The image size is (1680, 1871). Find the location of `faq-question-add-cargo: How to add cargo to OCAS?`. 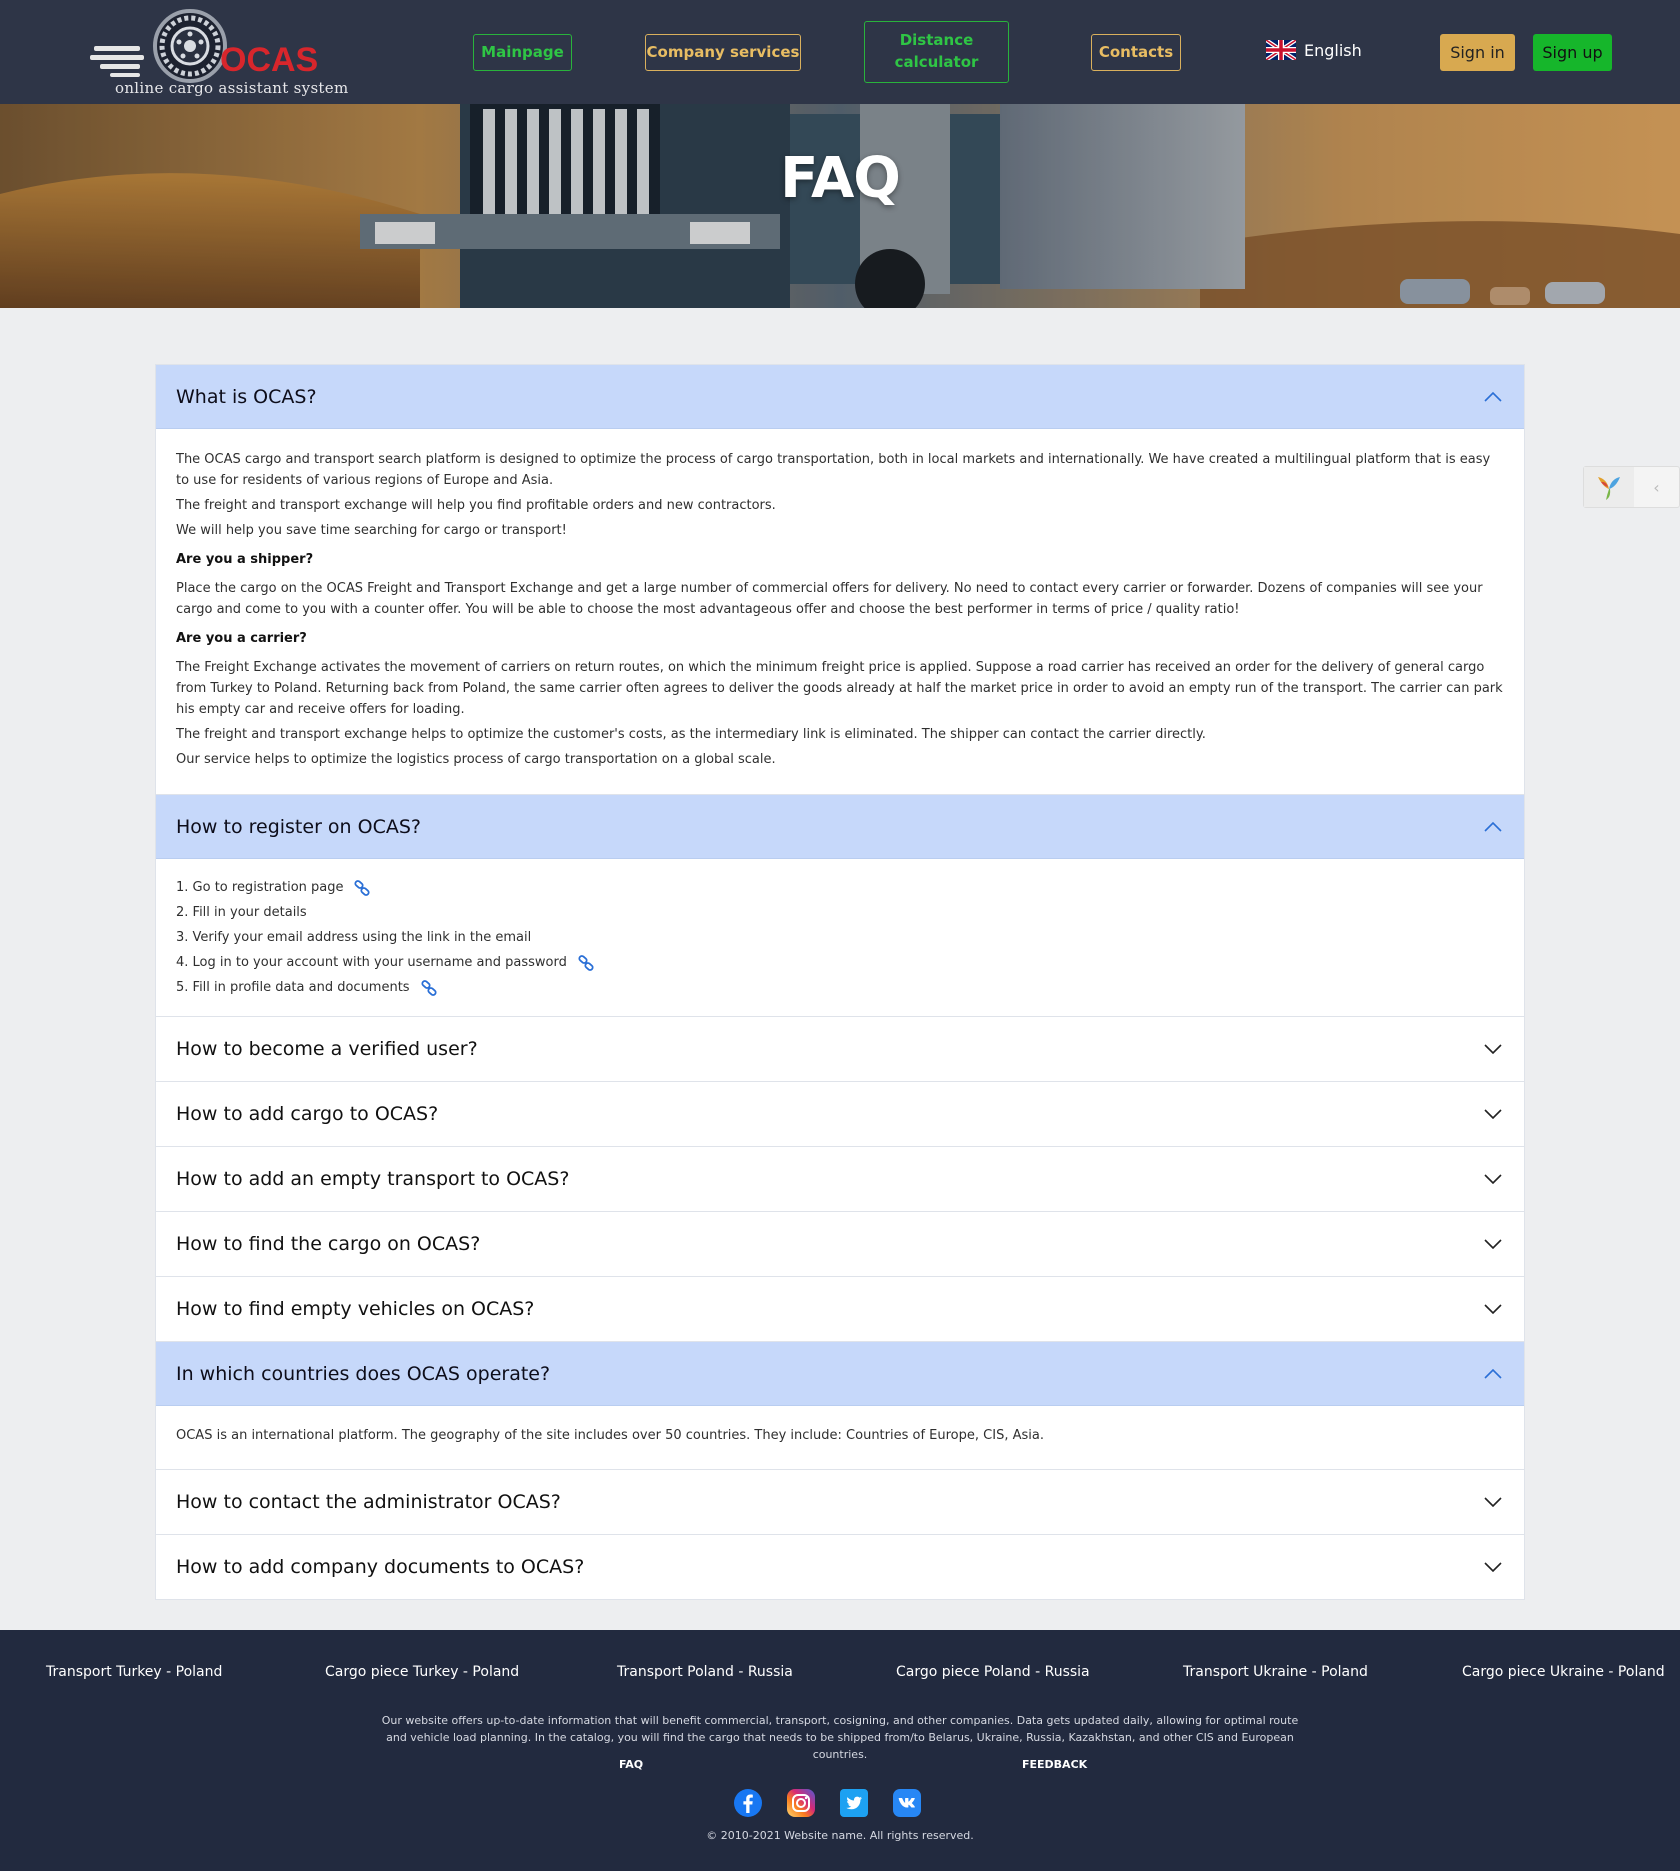

faq-question-add-cargo: How to add cargo to OCAS? is located at coordinates (840, 1114).